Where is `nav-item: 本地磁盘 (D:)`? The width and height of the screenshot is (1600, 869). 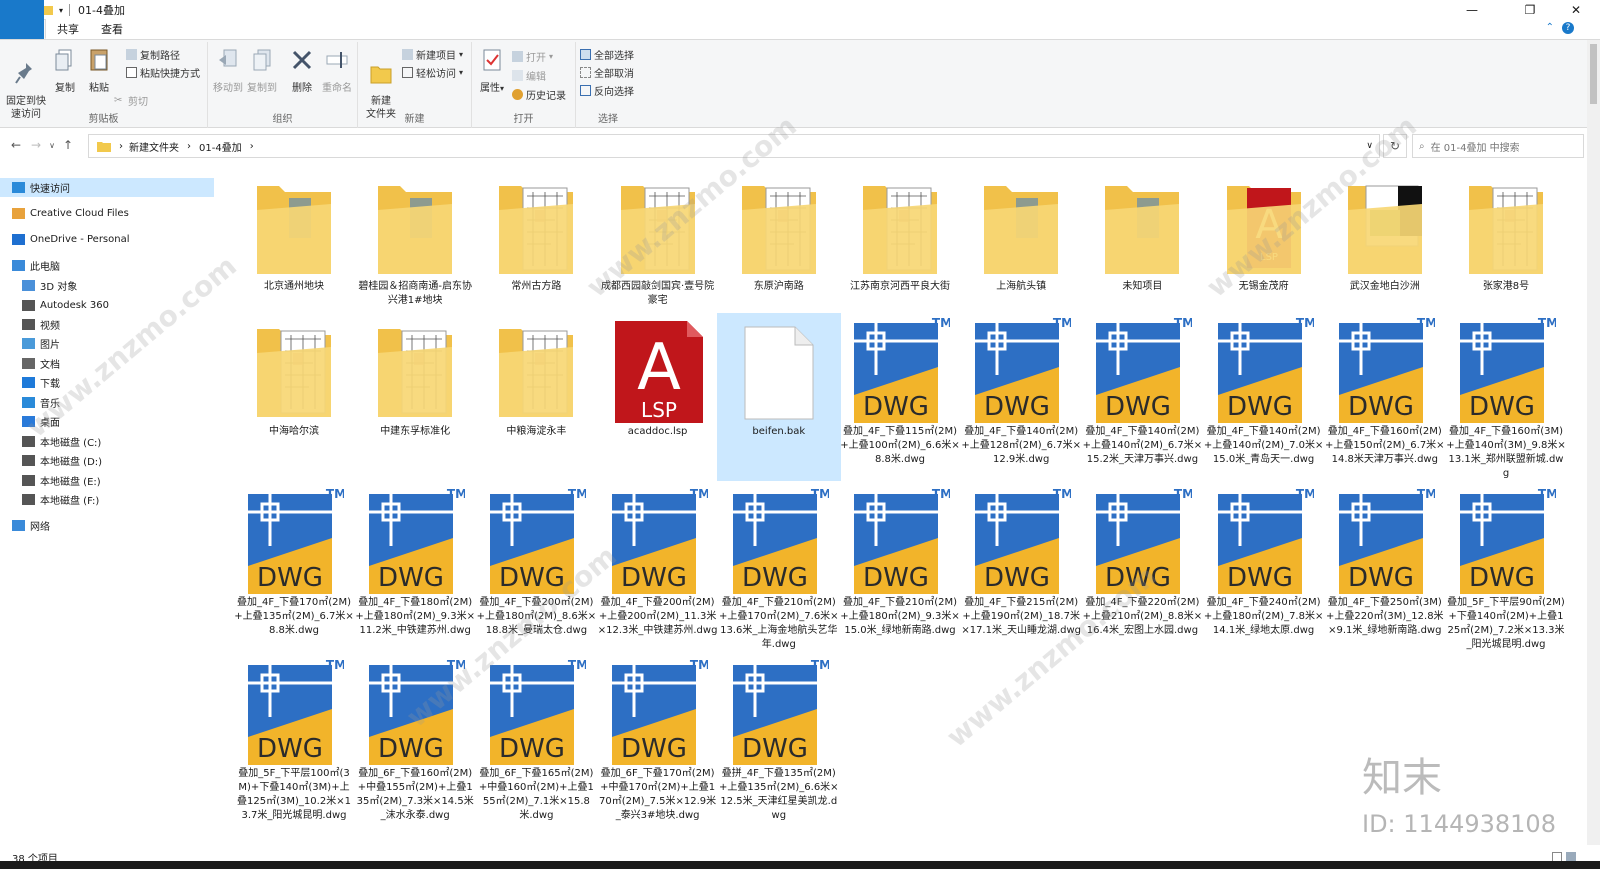
nav-item: 本地磁盘 (D:) is located at coordinates (107, 460).